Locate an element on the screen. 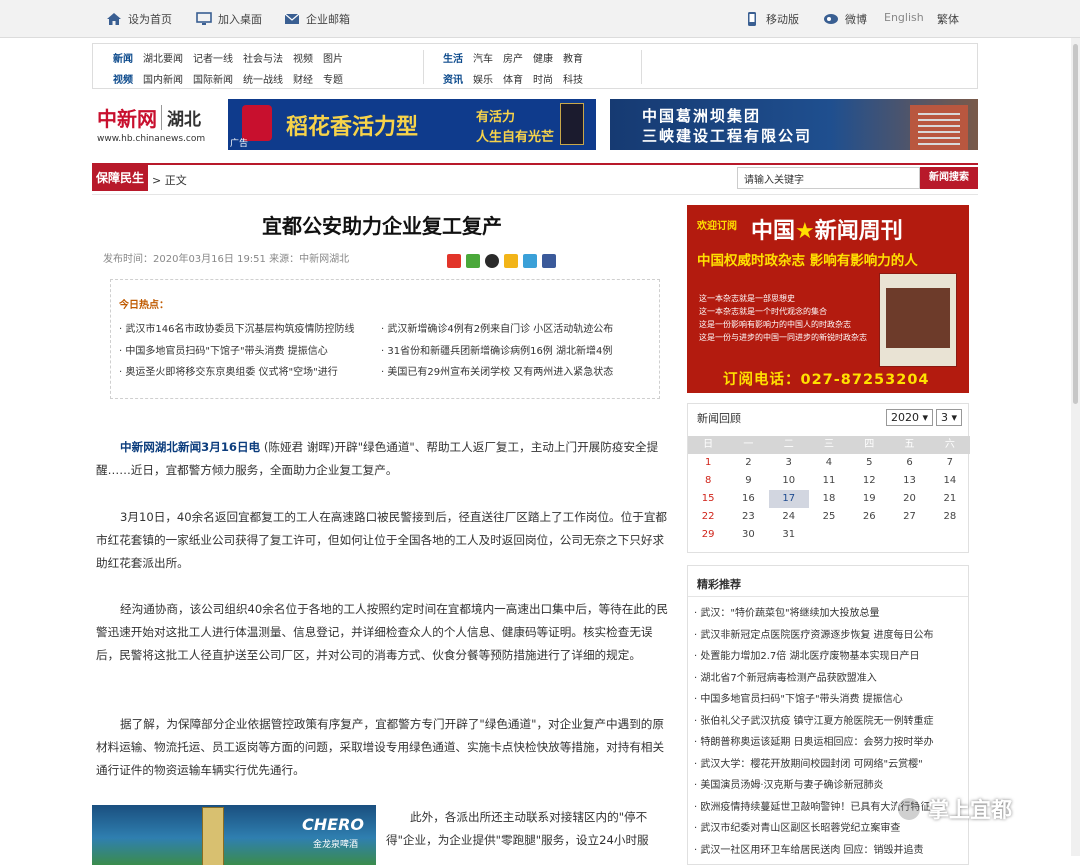 The width and height of the screenshot is (1080, 865). nav-link: 房产 is located at coordinates (513, 57).